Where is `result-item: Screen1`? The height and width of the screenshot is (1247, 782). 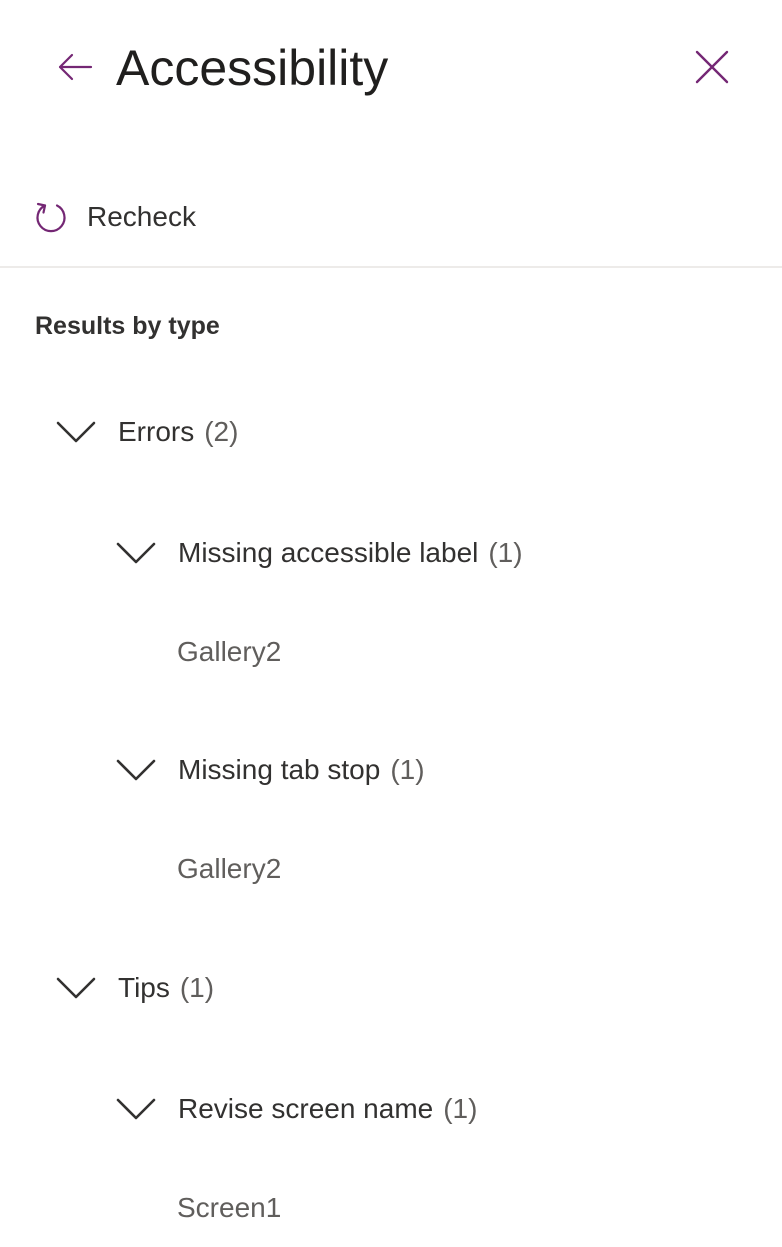 result-item: Screen1 is located at coordinates (229, 1208).